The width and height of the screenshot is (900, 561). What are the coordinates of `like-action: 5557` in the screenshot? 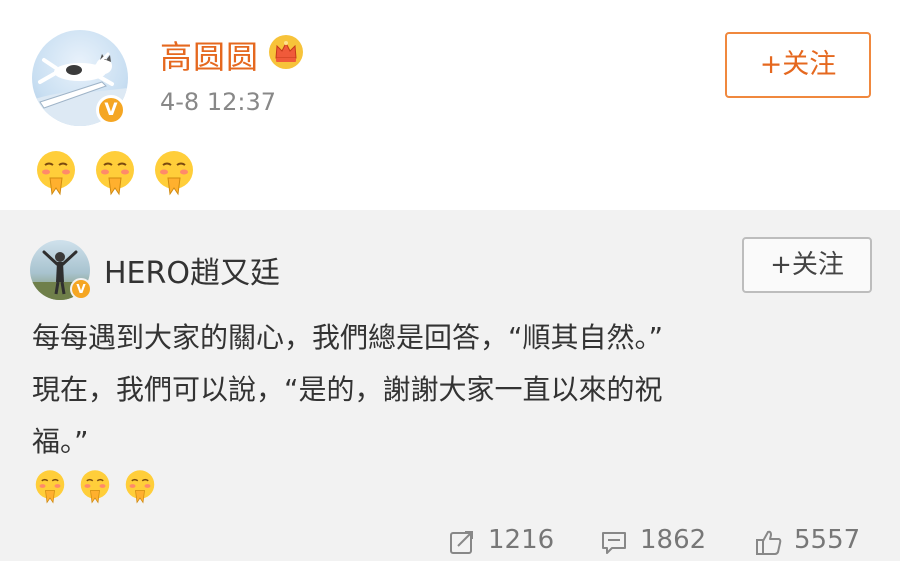 It's located at (816, 542).